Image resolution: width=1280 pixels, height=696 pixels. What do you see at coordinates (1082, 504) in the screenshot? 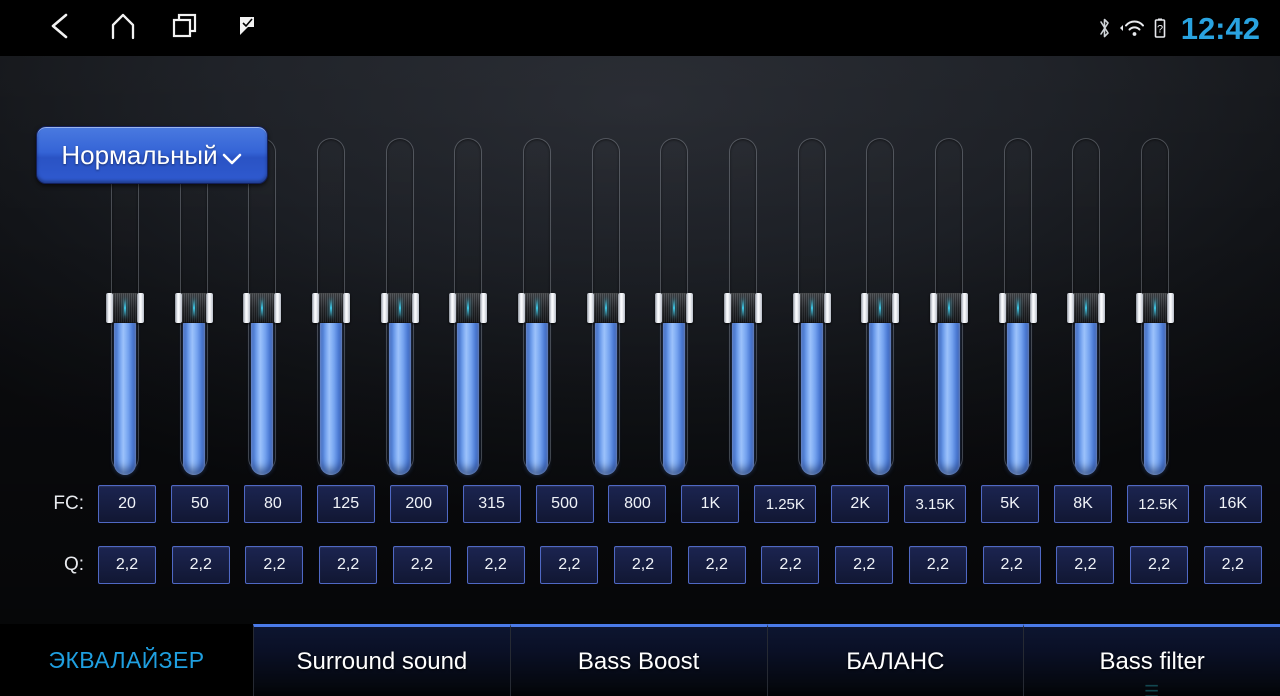
I see `fc-value-cell: 8K` at bounding box center [1082, 504].